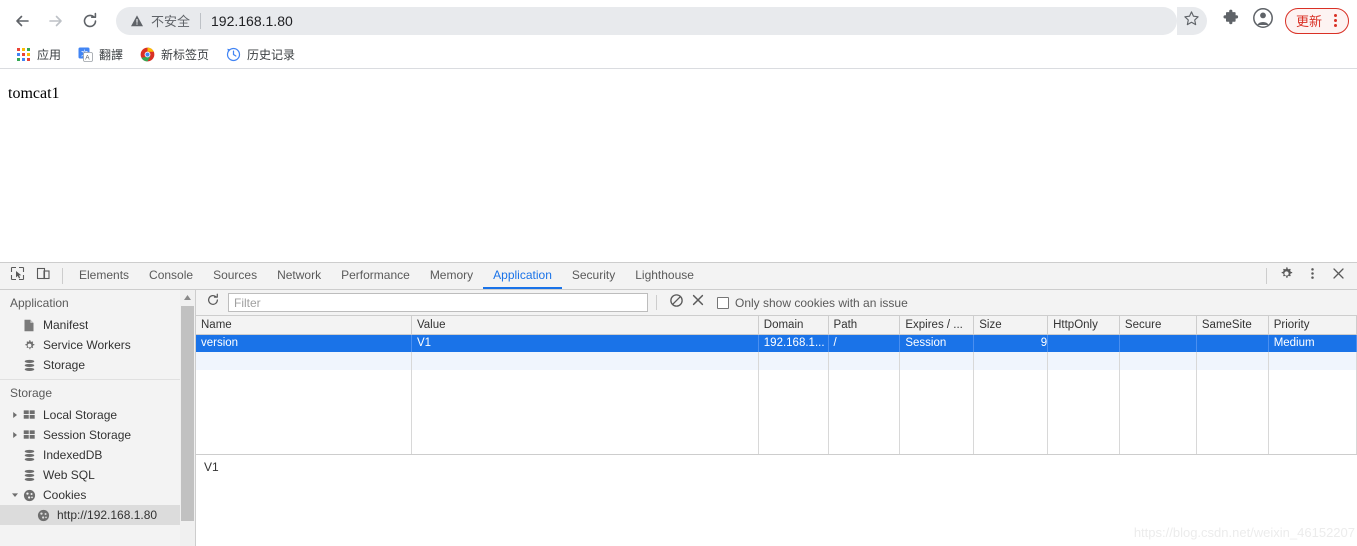 This screenshot has width=1357, height=546. I want to click on column-header-size: Size, so click(1011, 325).